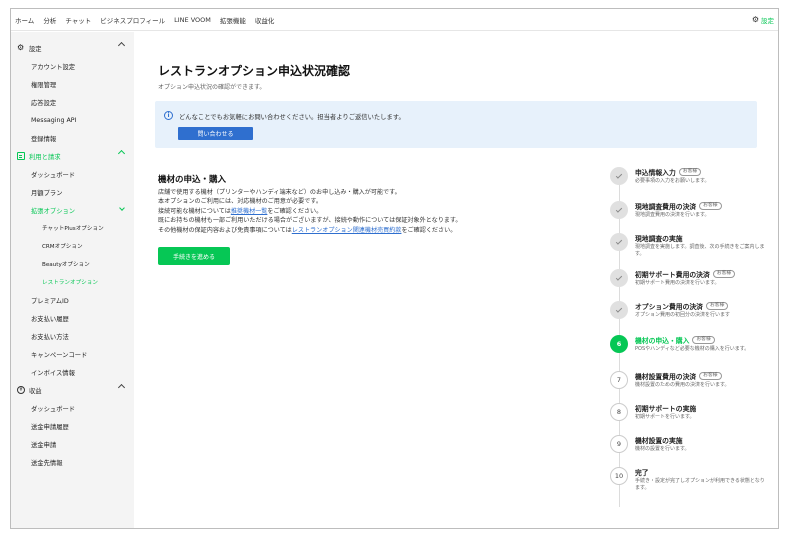 Image resolution: width=792 pixels, height=542 pixels. Describe the element at coordinates (72, 318) in the screenshot. I see `sidebar-item-payment-history: お支払い履歴` at that location.